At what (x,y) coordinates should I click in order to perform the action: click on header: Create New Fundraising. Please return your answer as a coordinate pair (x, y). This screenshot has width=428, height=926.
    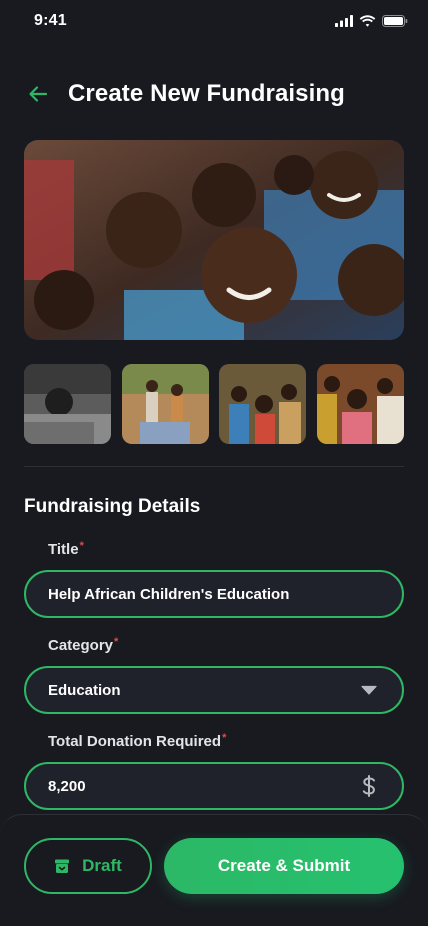
    Looking at the image, I should click on (214, 94).